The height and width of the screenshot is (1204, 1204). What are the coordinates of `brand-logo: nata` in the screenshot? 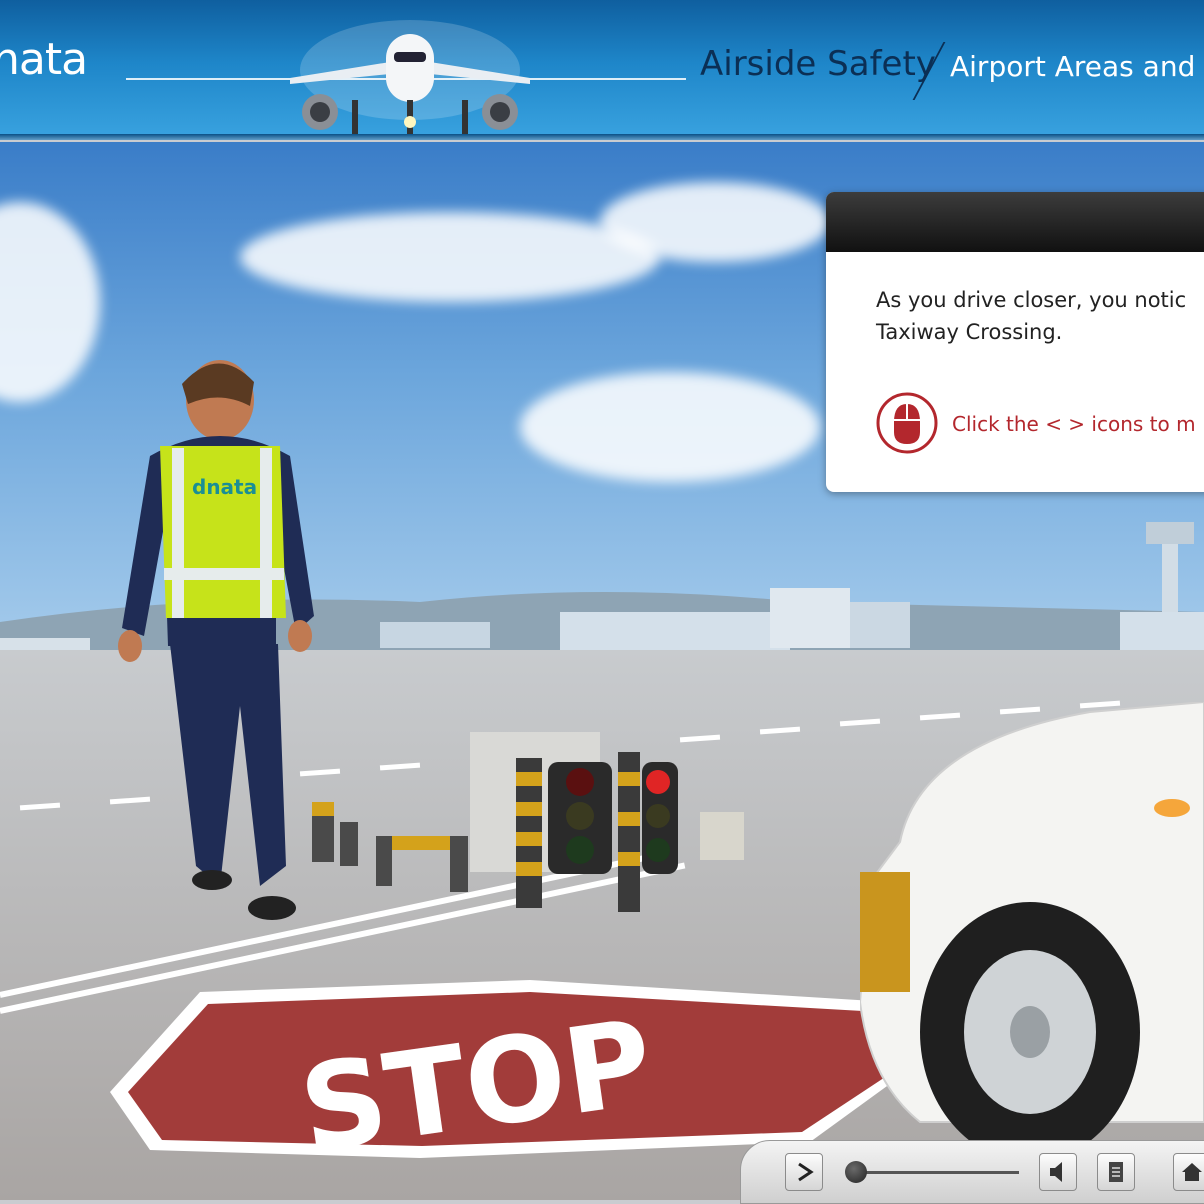 It's located at (44, 59).